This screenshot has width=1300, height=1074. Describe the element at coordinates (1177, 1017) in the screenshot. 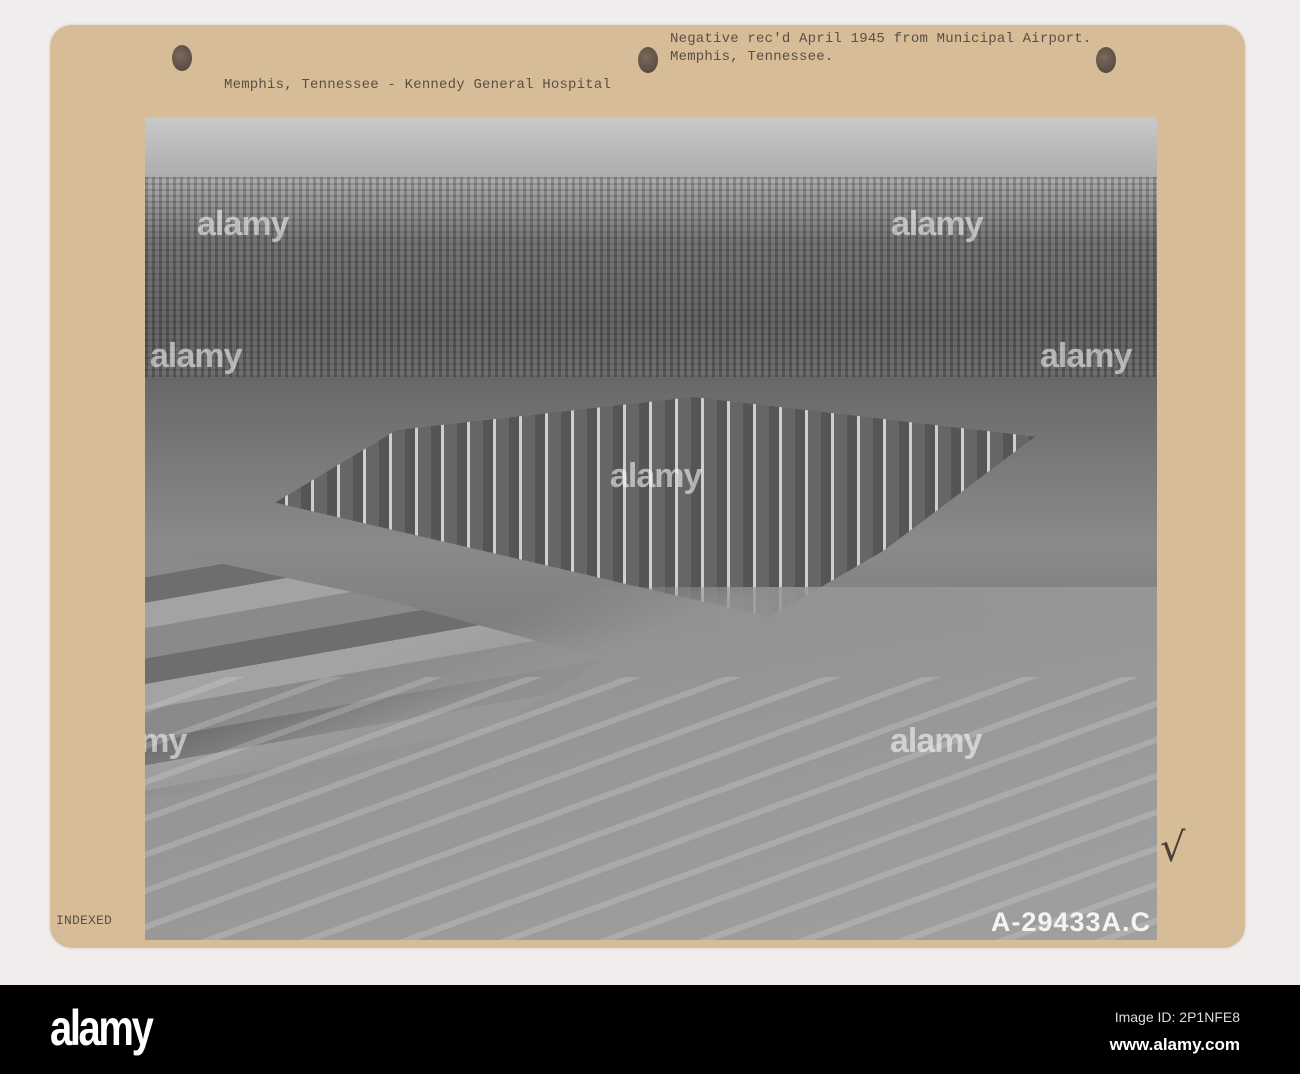

I see `image-id: Image ID: 2P1NFE8` at that location.